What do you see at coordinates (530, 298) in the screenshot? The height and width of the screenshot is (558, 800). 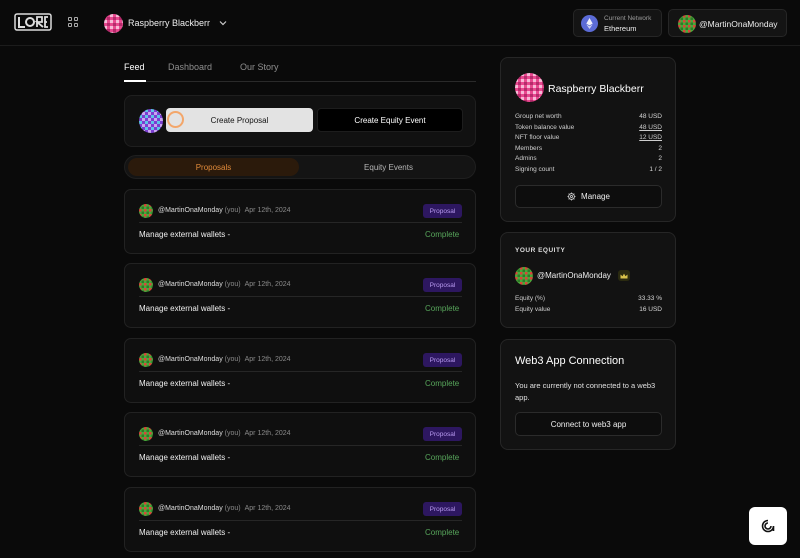 I see `stat-label: Equity (%)` at bounding box center [530, 298].